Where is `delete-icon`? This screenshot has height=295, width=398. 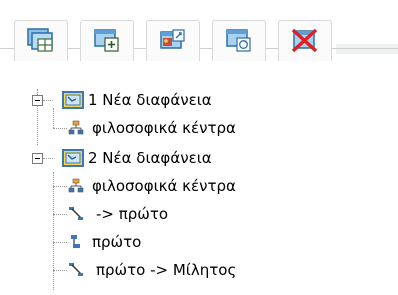
delete-icon is located at coordinates (304, 40).